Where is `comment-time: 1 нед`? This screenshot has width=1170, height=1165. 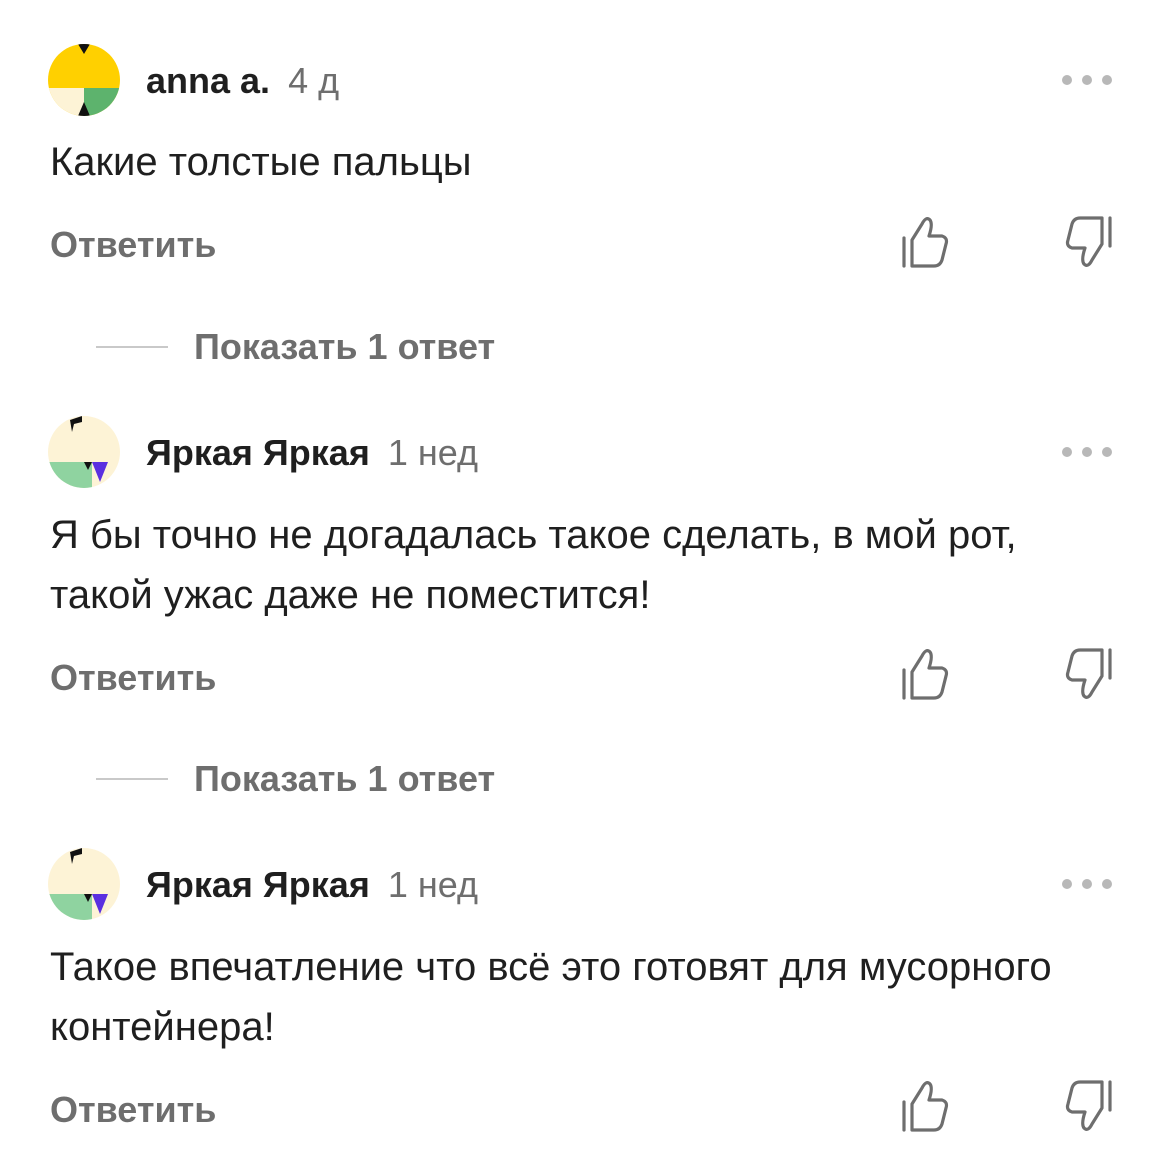 comment-time: 1 нед is located at coordinates (432, 884).